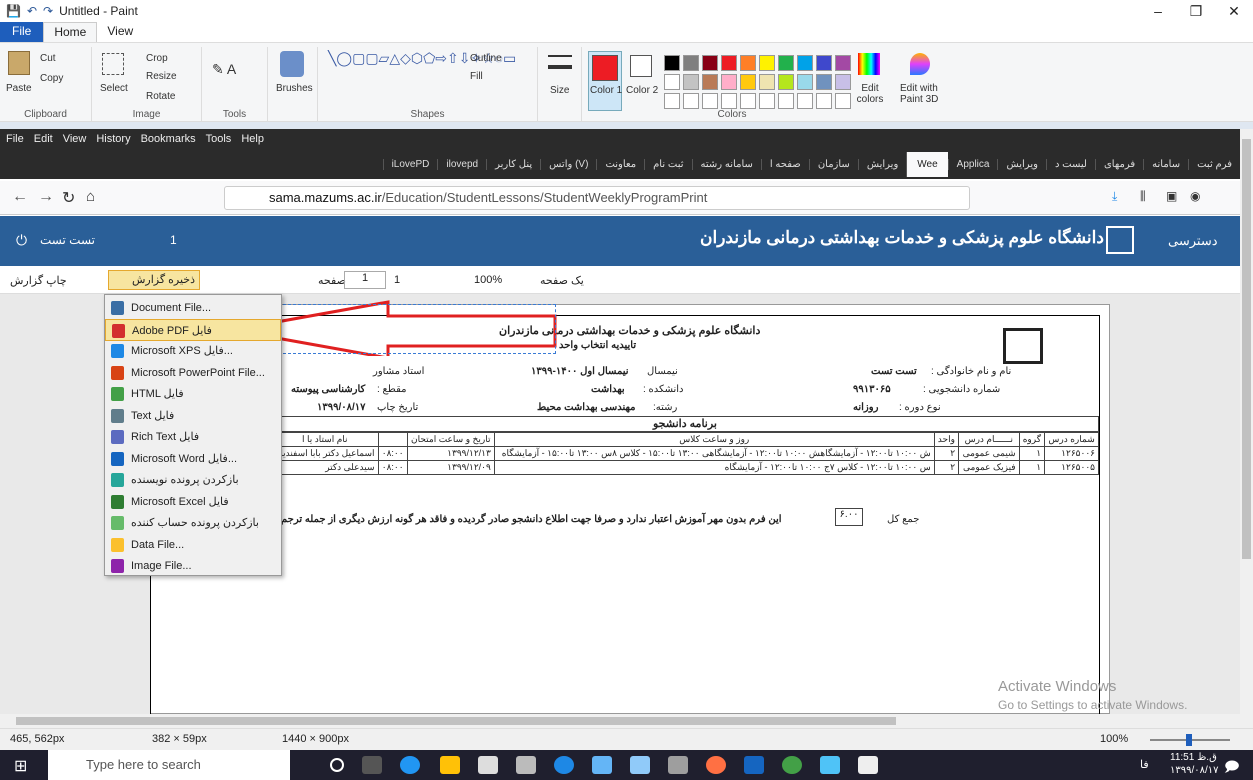  I want to click on export-format-item: HTML فایل, so click(193, 394).